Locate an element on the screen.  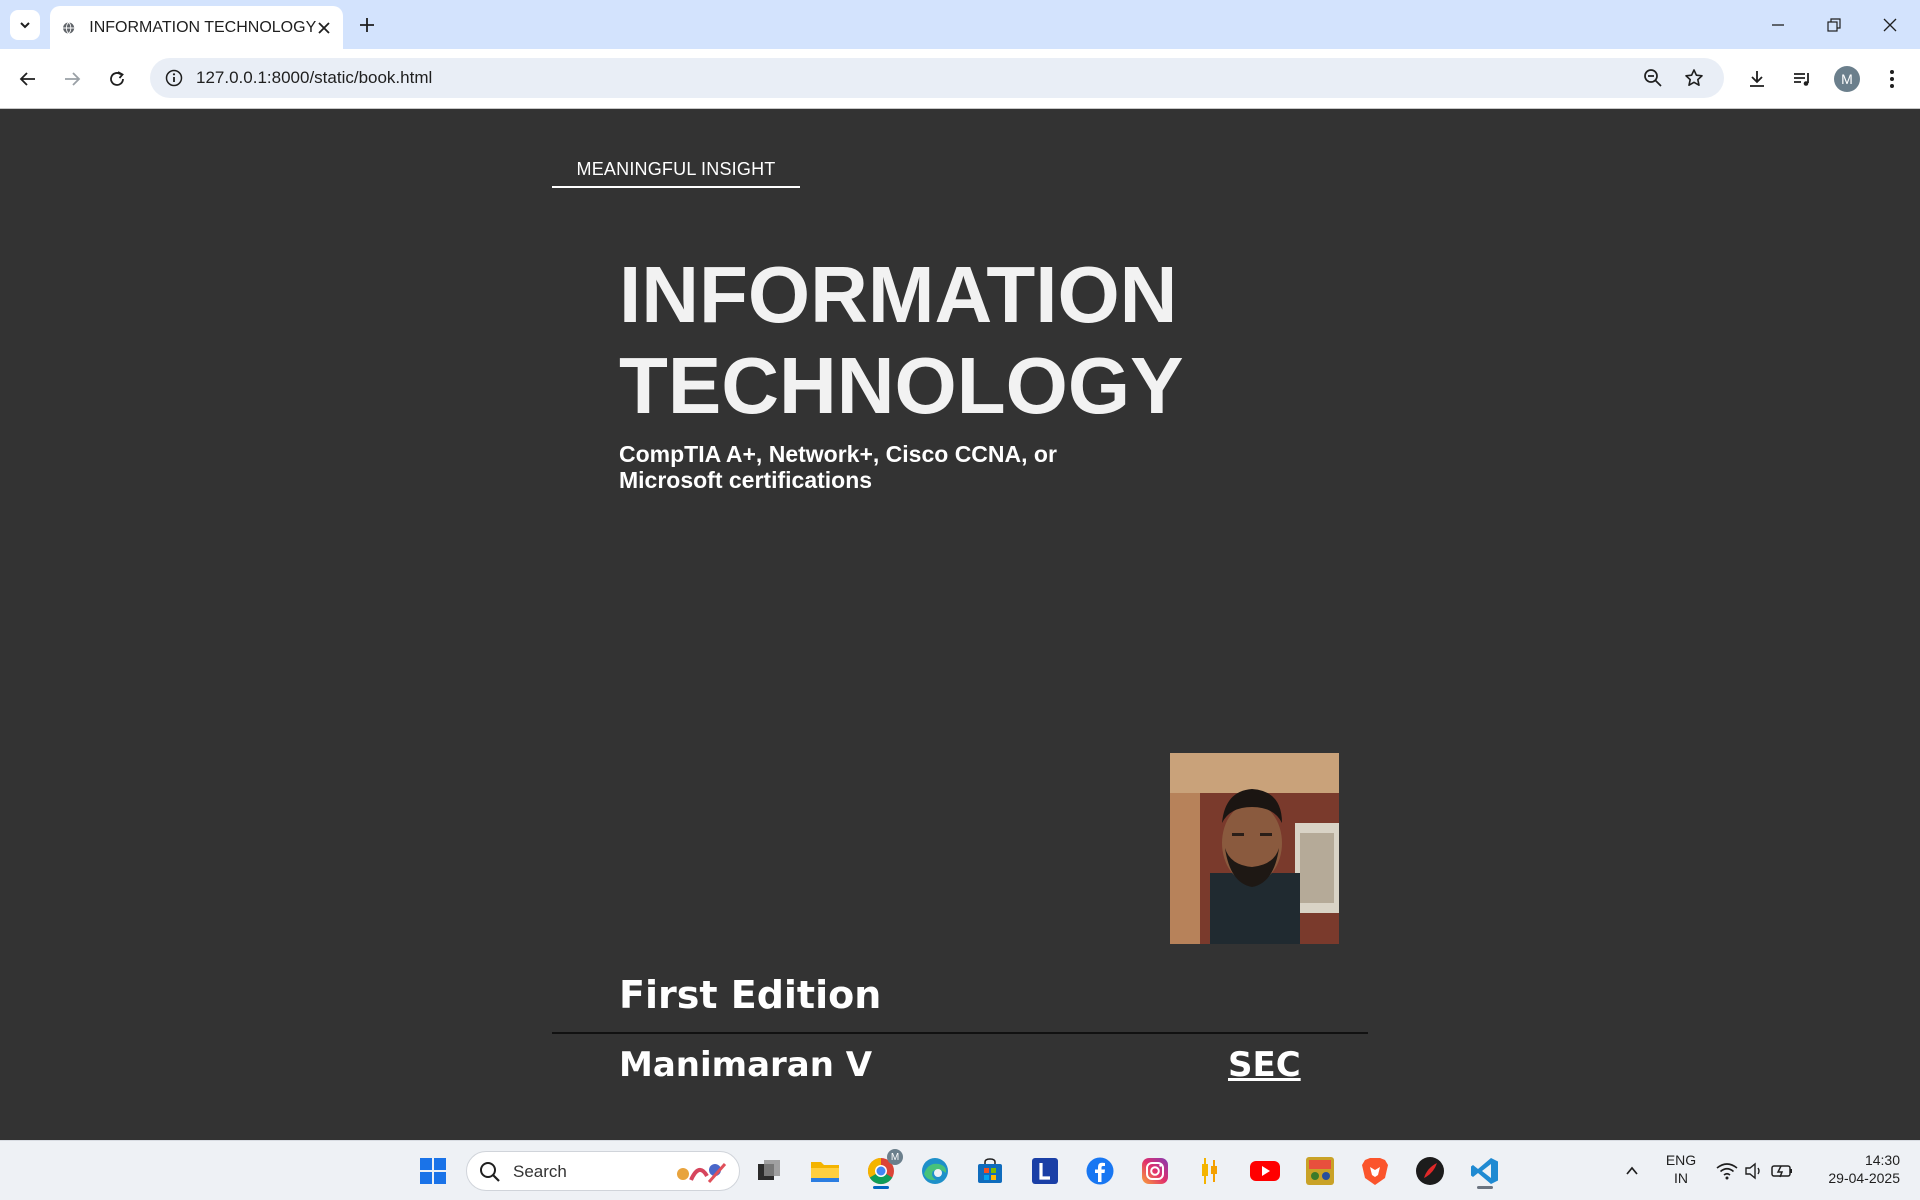
brave-lion-icon is located at coordinates (1375, 1171).